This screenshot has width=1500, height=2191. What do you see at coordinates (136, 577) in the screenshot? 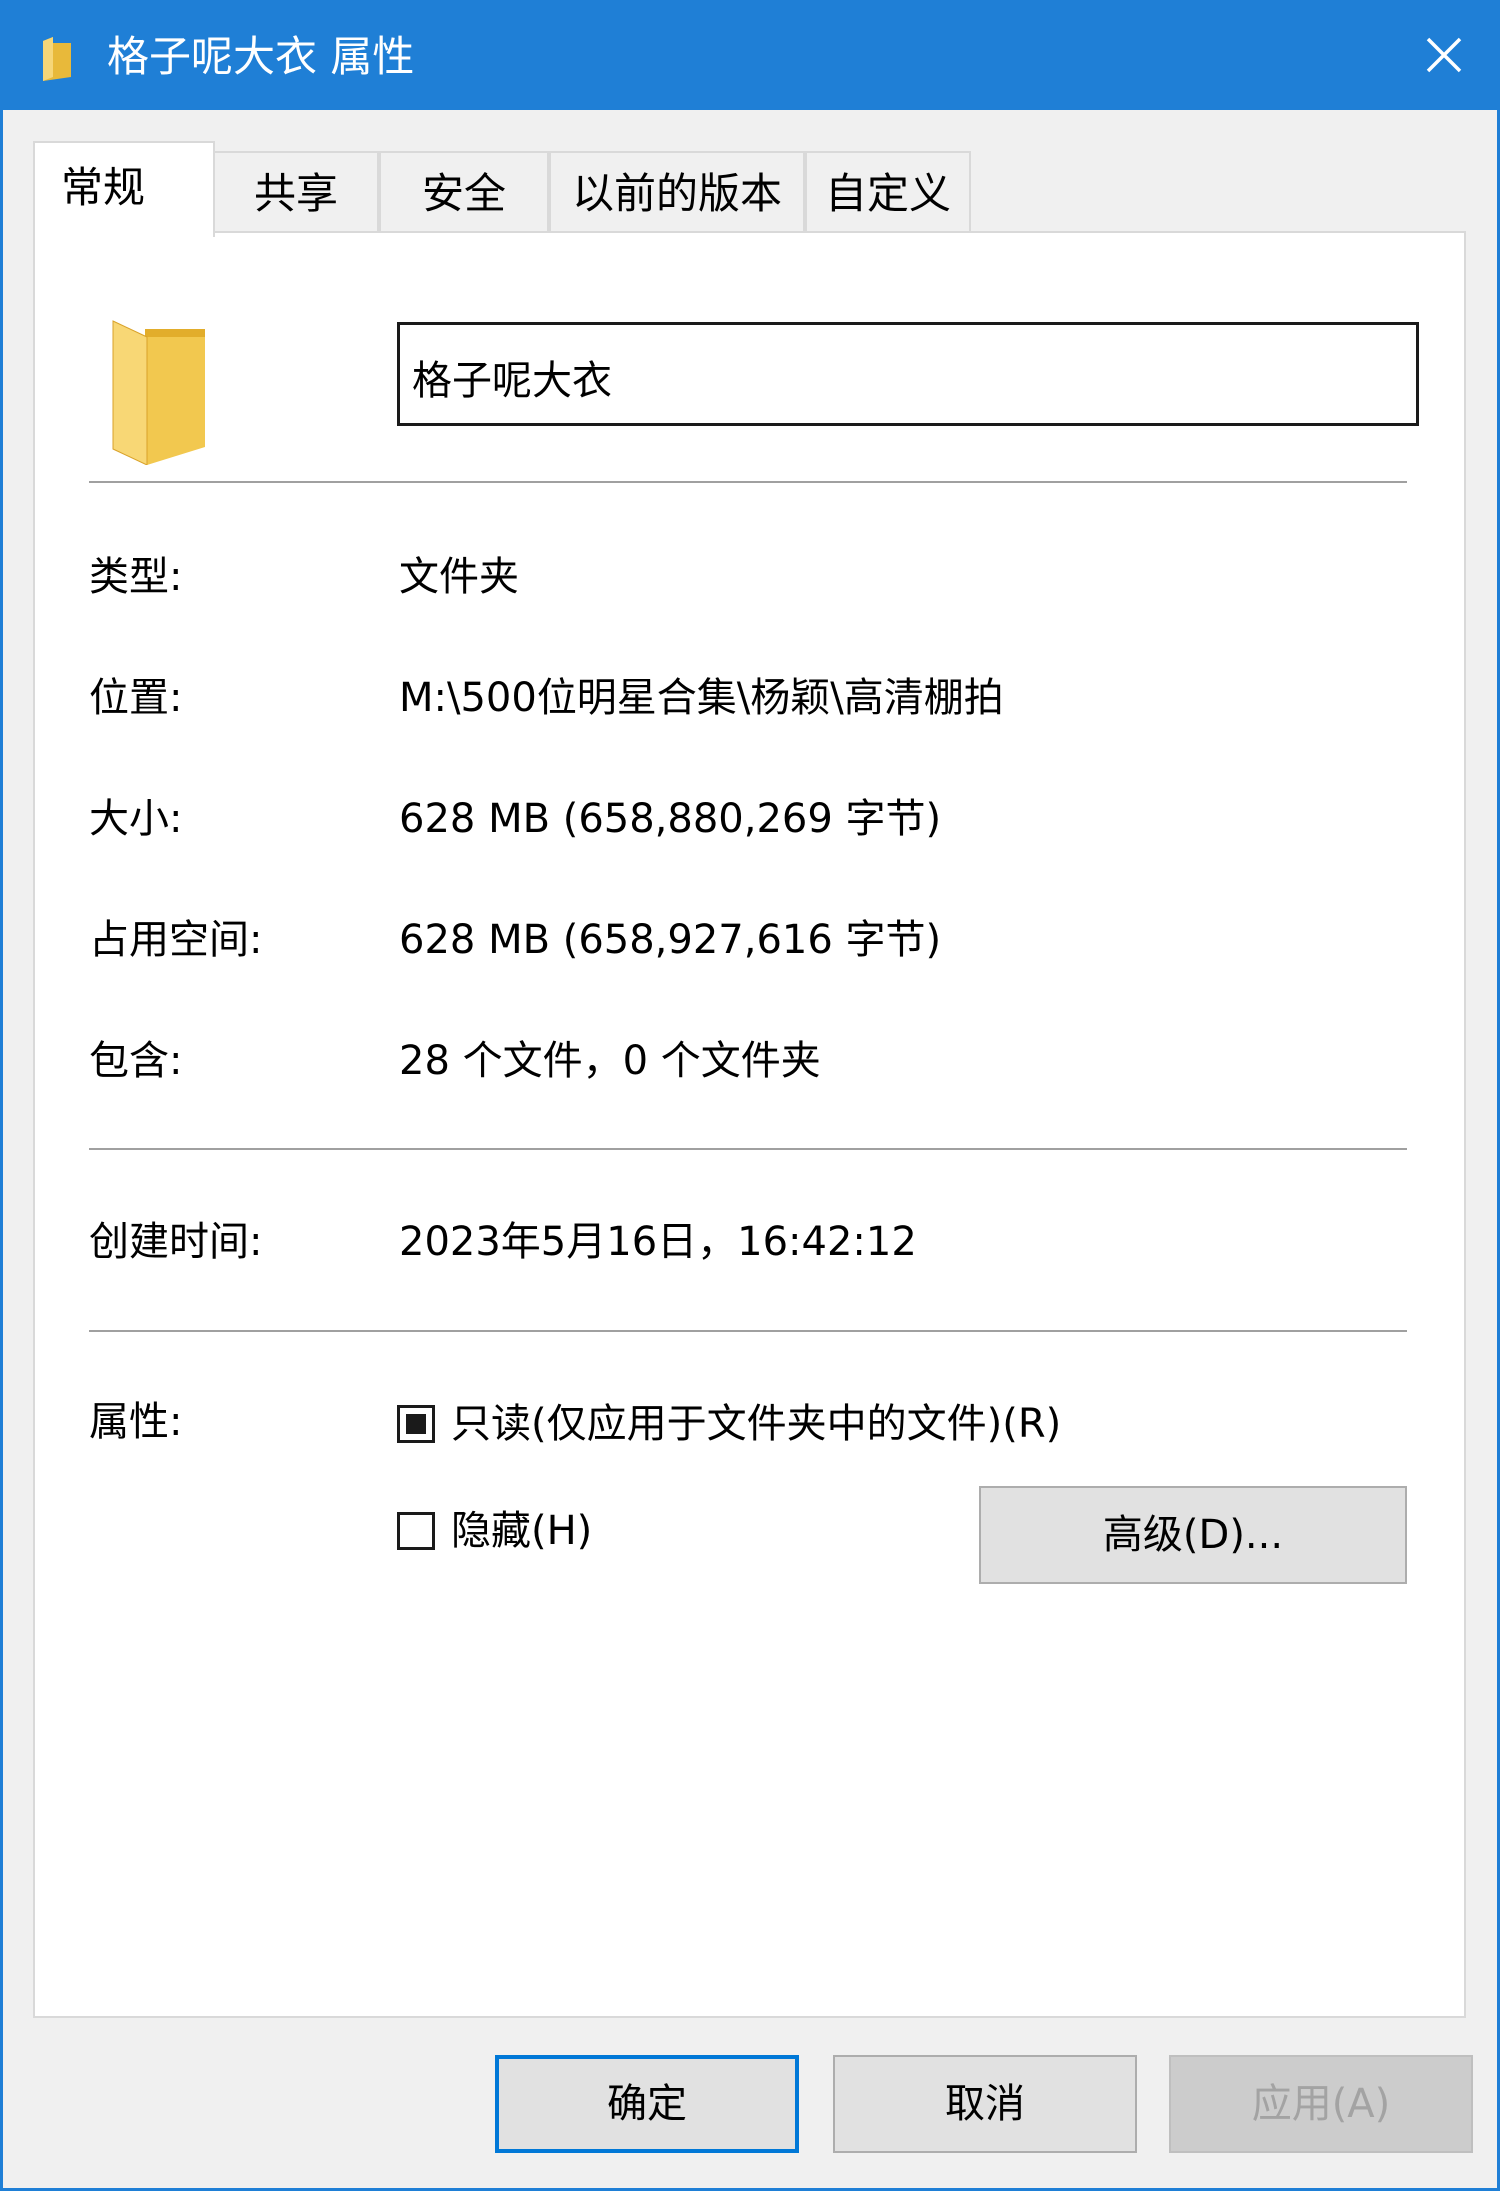
I see `type-label: 类型:` at bounding box center [136, 577].